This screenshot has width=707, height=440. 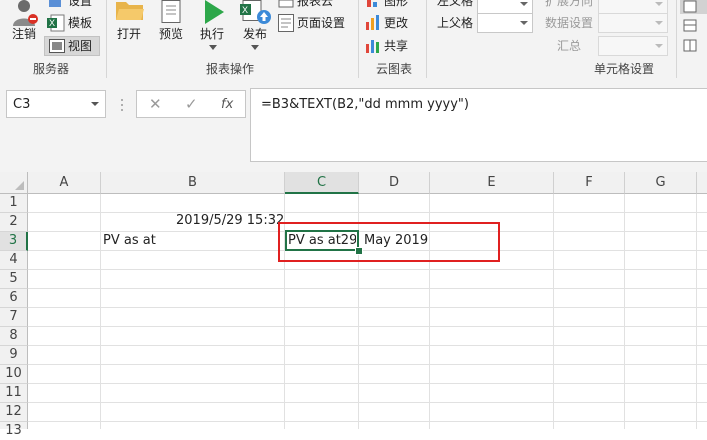 I want to click on template-button: 模板, so click(x=80, y=23).